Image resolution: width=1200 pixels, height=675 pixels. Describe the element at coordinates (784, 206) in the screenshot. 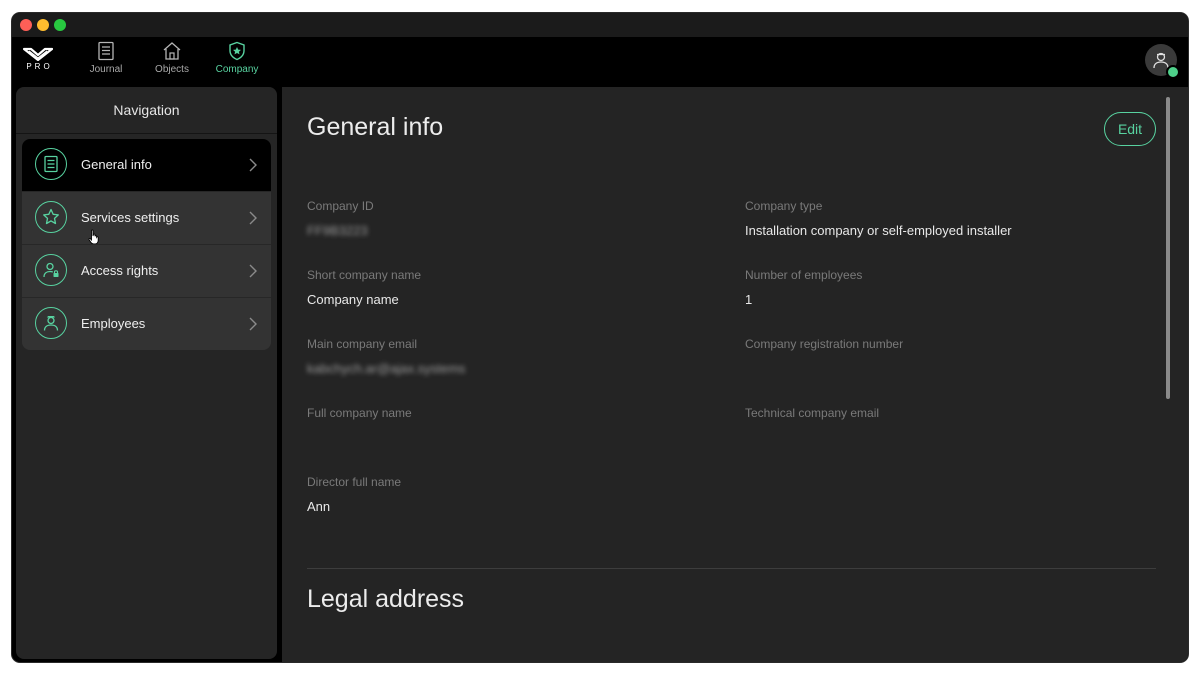

I see `company-type-label: Company type` at that location.